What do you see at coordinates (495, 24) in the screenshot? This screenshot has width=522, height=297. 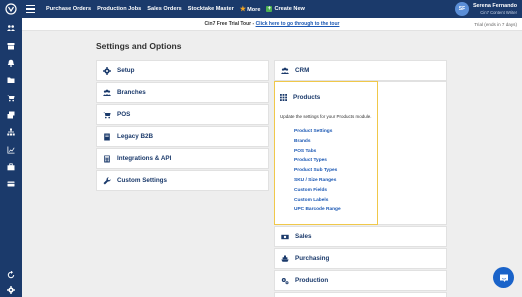 I see `trial-ends-text: Trial (ends in 7 days)` at bounding box center [495, 24].